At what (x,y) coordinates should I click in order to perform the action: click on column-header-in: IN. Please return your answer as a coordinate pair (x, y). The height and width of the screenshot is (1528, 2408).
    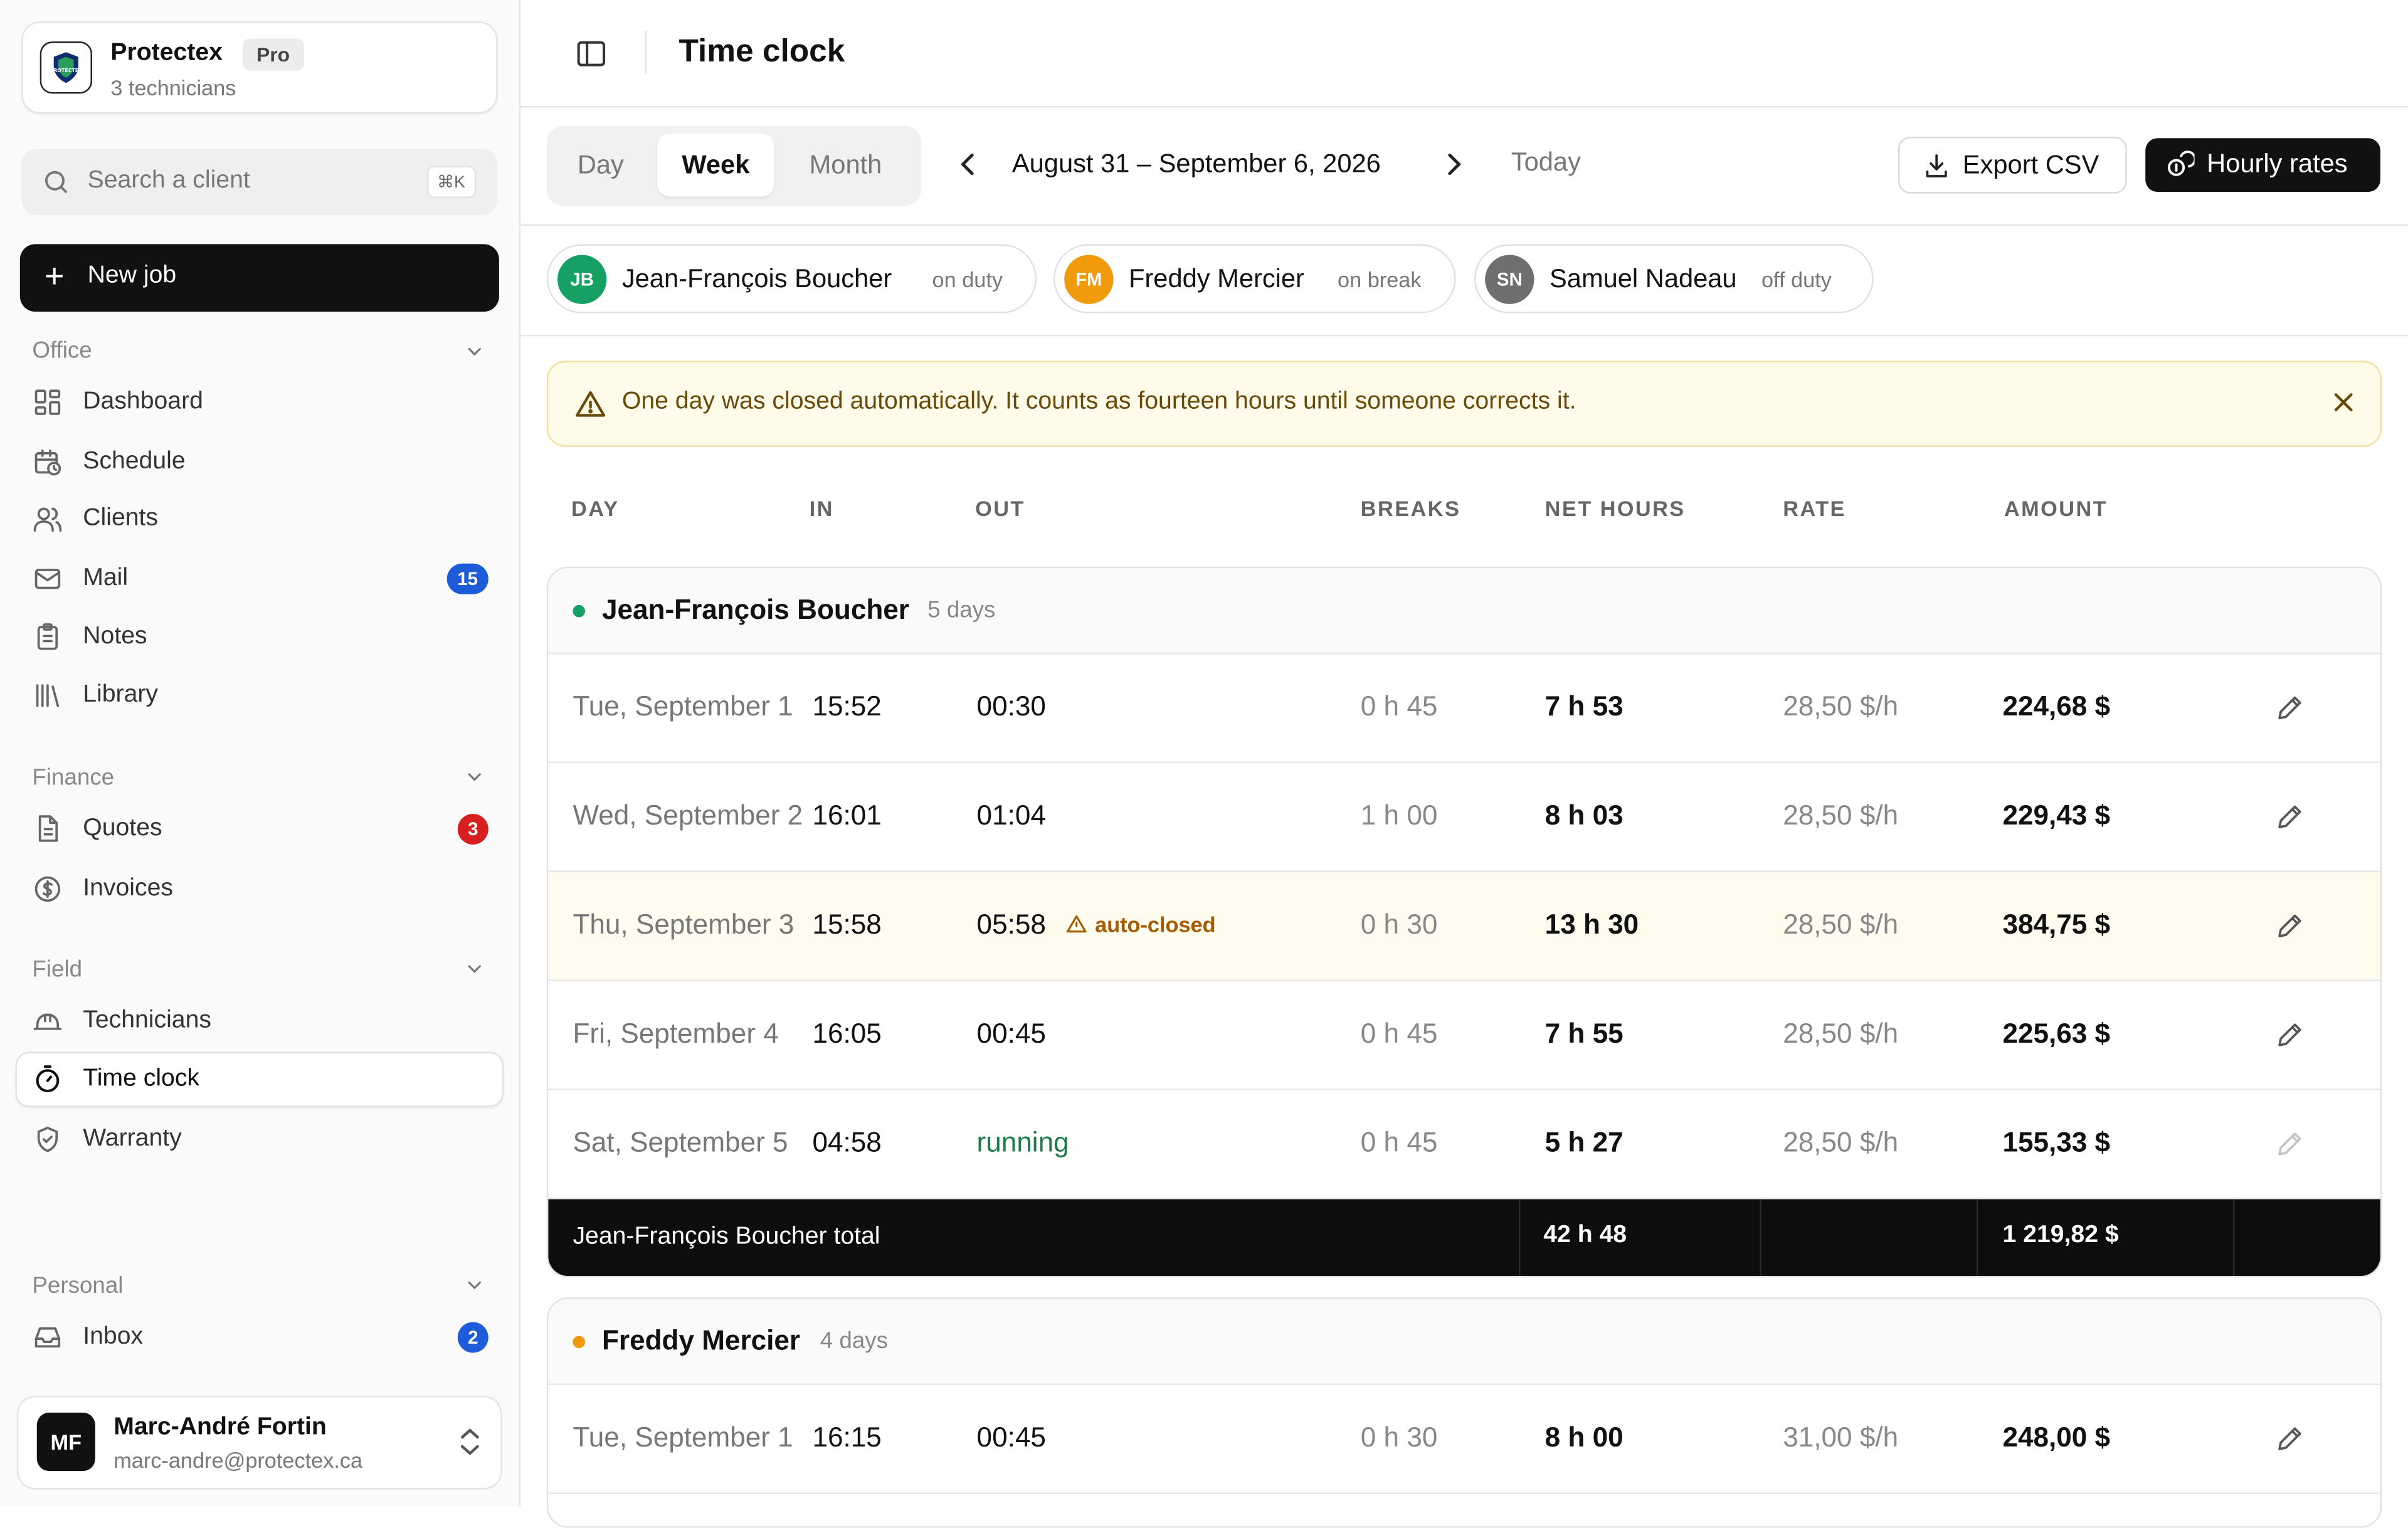
    Looking at the image, I should click on (822, 508).